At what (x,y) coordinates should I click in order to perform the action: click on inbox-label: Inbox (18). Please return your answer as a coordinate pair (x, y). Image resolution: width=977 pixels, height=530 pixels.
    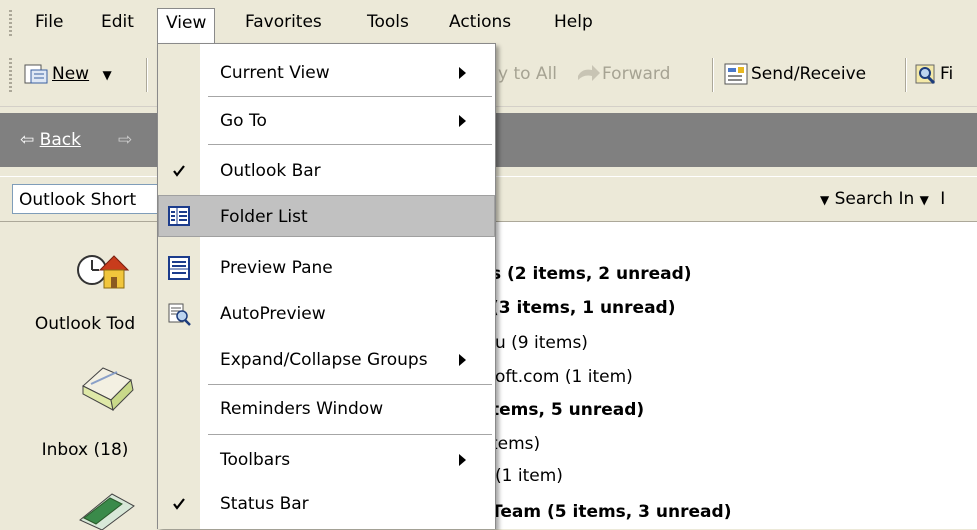
    Looking at the image, I should click on (85, 450).